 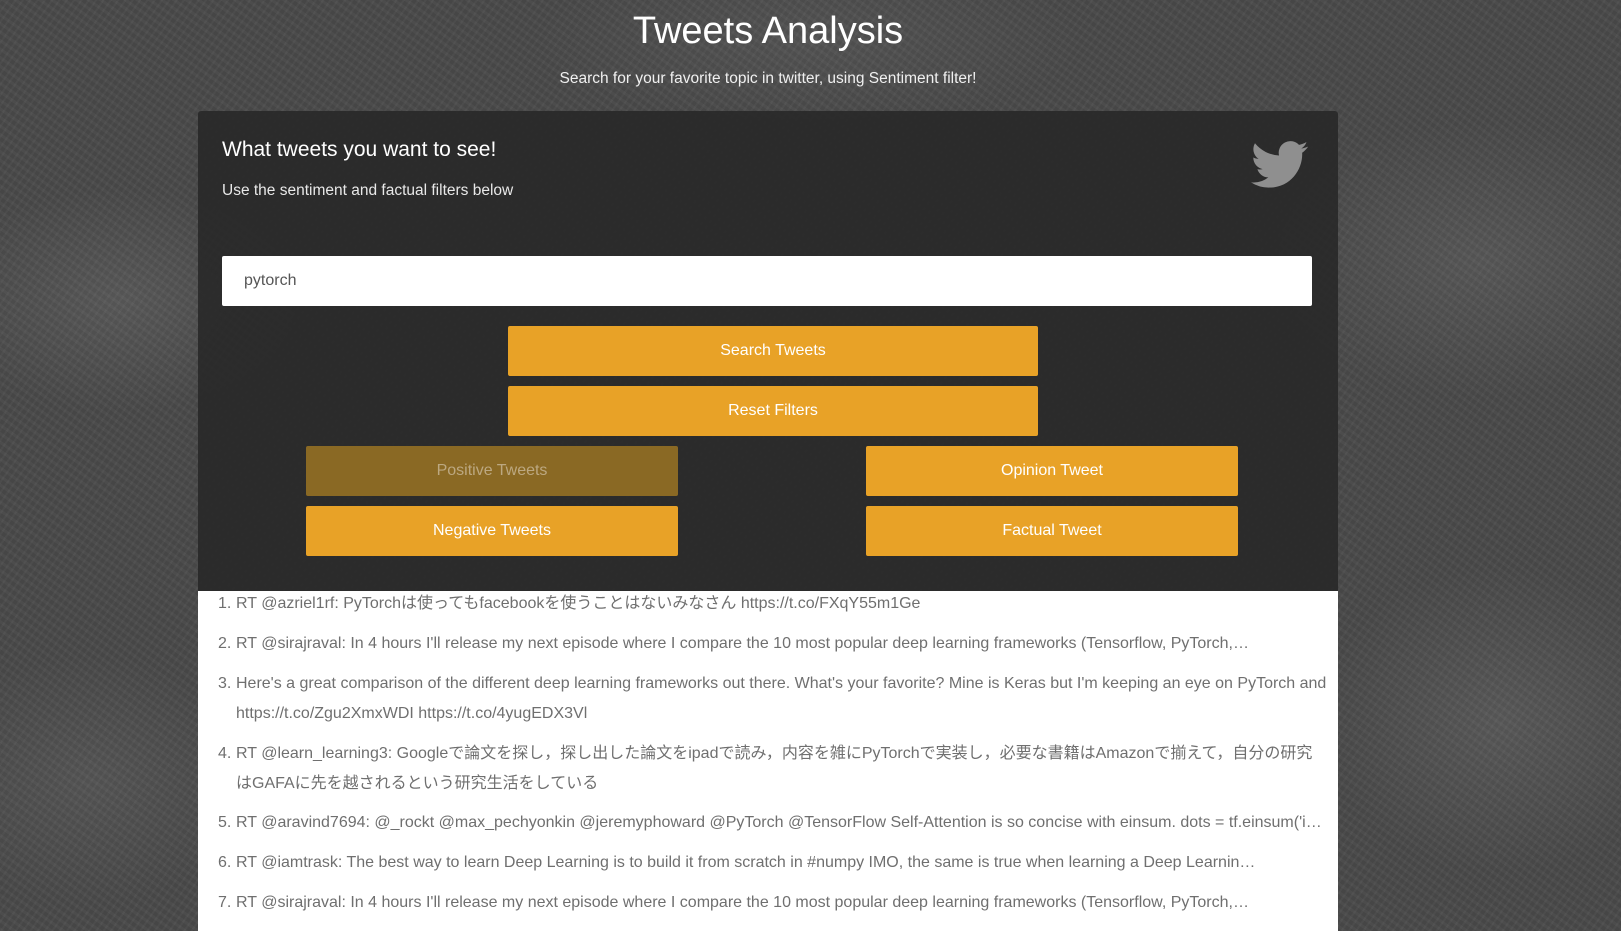 What do you see at coordinates (1052, 471) in the screenshot?
I see `opinion-tweet-button: Opinion Tweet` at bounding box center [1052, 471].